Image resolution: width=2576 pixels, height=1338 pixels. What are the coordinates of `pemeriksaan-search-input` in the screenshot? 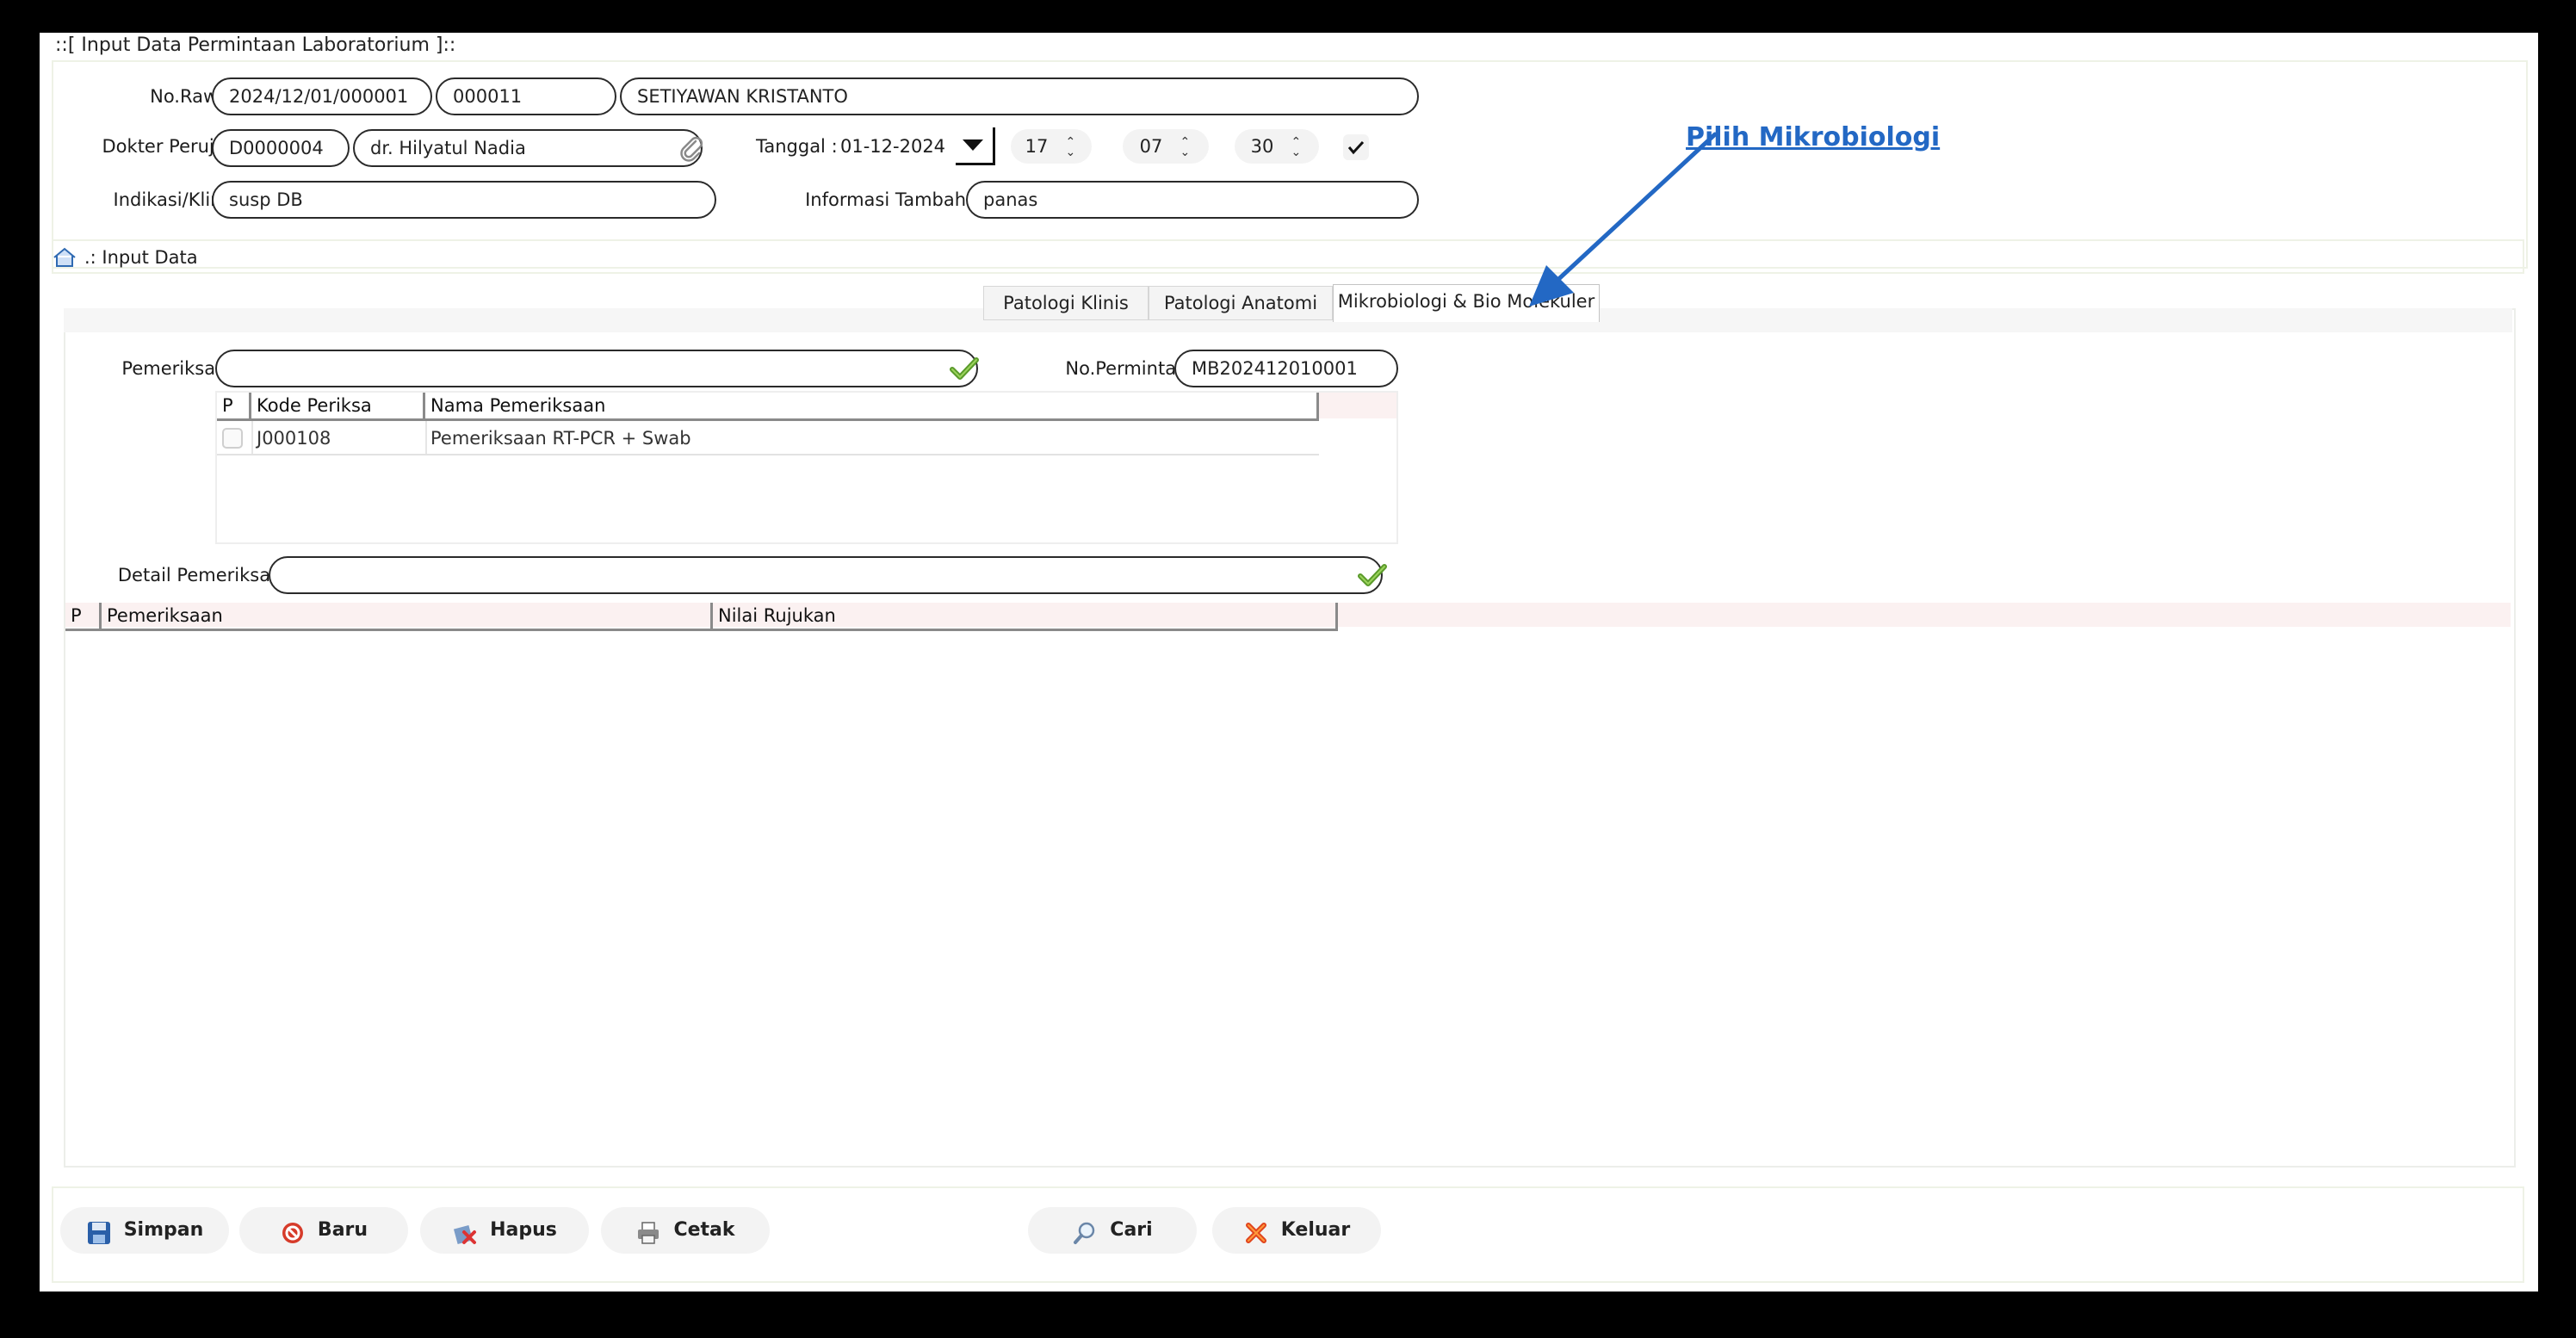 It's located at (597, 368).